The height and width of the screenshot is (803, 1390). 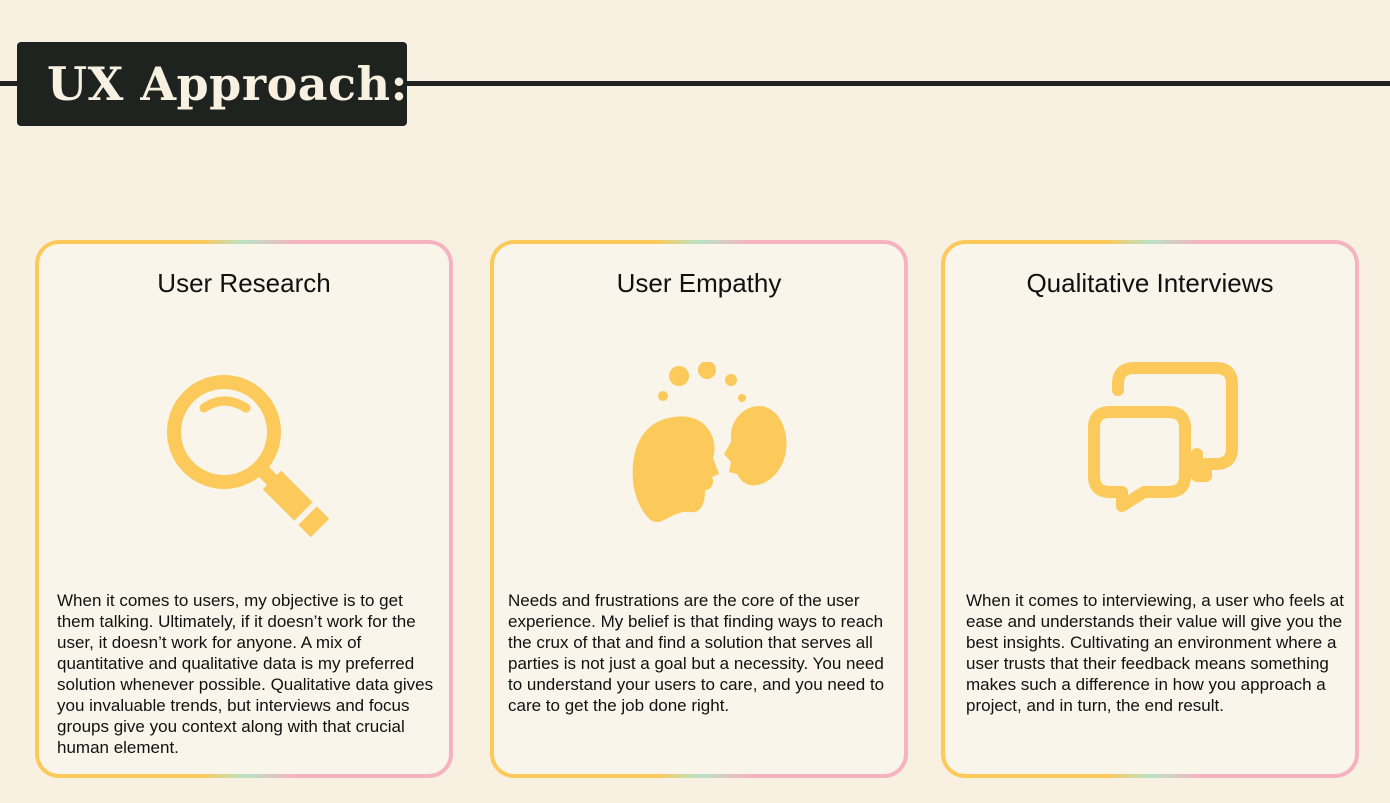 I want to click on card-title: Qualitative Interviews, so click(x=1150, y=283).